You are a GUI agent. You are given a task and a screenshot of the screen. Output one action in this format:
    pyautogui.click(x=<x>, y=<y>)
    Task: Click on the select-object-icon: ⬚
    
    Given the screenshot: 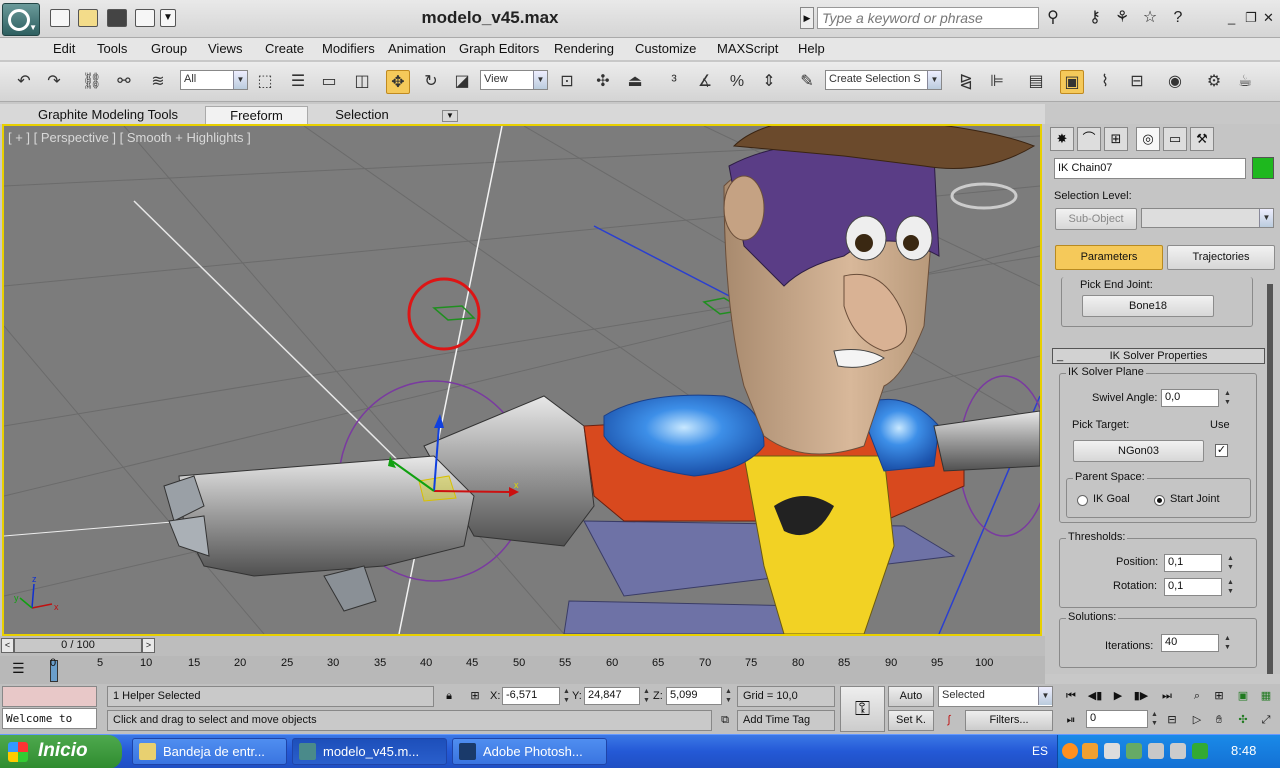 What is the action you would take?
    pyautogui.click(x=265, y=82)
    